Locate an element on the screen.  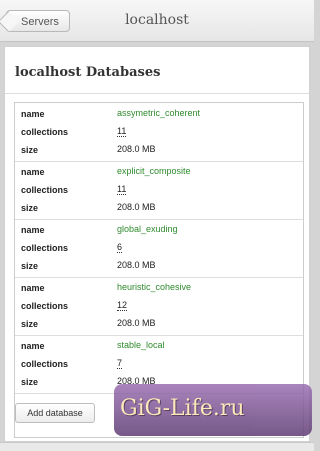
add-database-button: Add database is located at coordinates (55, 413).